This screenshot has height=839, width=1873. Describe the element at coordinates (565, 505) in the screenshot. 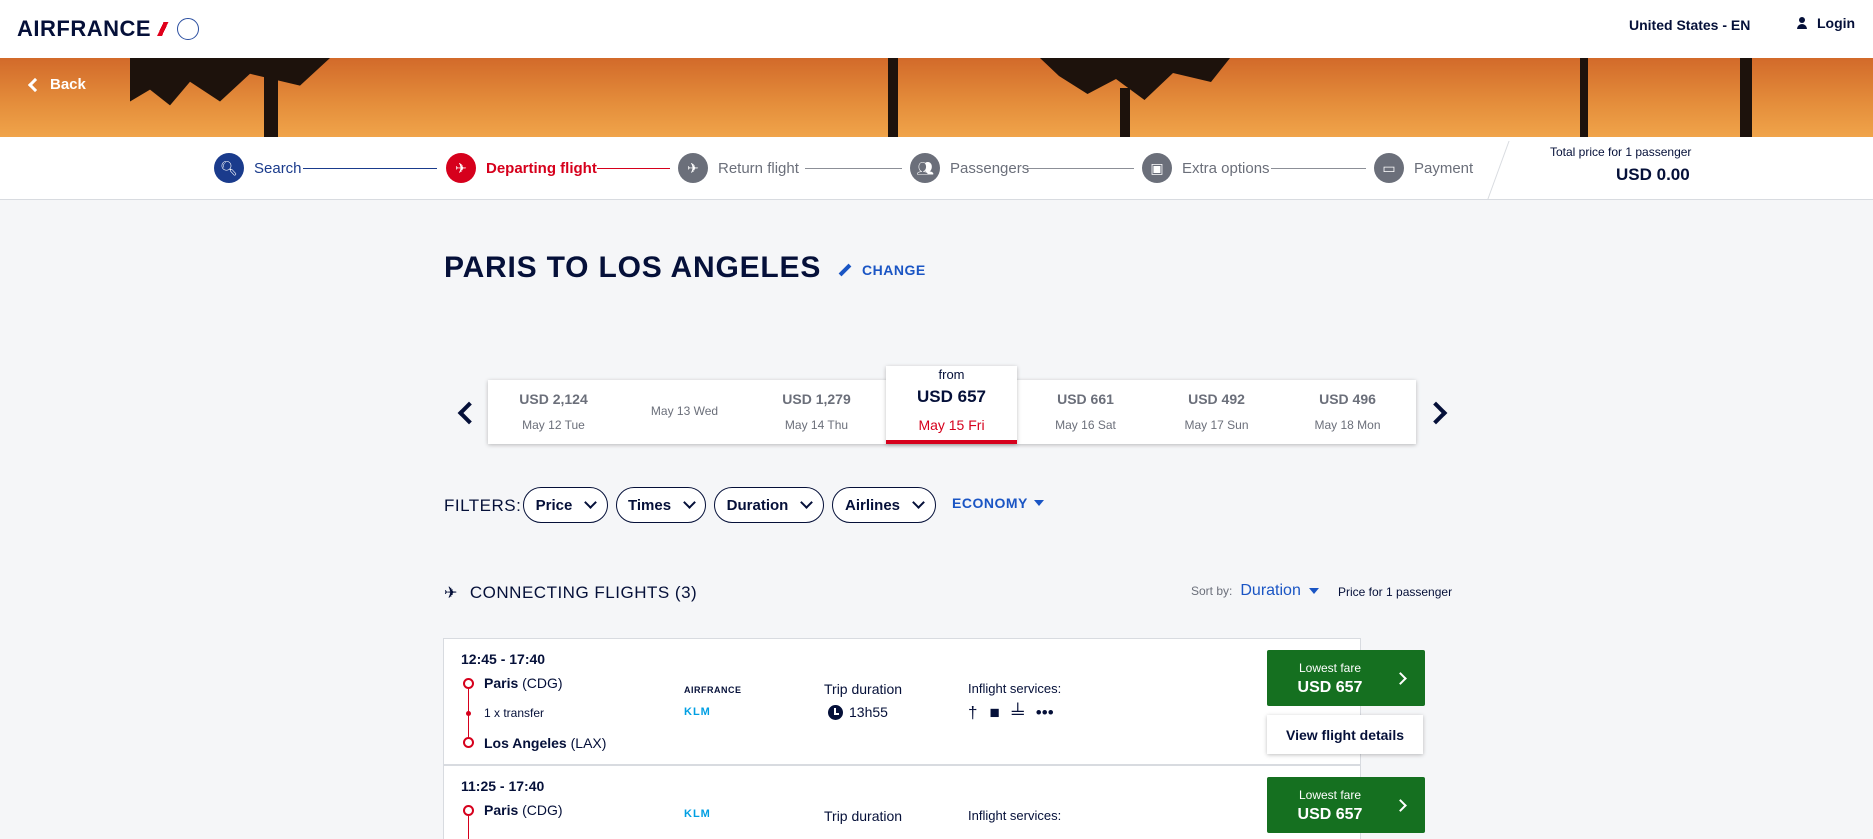

I see `filter-price: Price` at that location.